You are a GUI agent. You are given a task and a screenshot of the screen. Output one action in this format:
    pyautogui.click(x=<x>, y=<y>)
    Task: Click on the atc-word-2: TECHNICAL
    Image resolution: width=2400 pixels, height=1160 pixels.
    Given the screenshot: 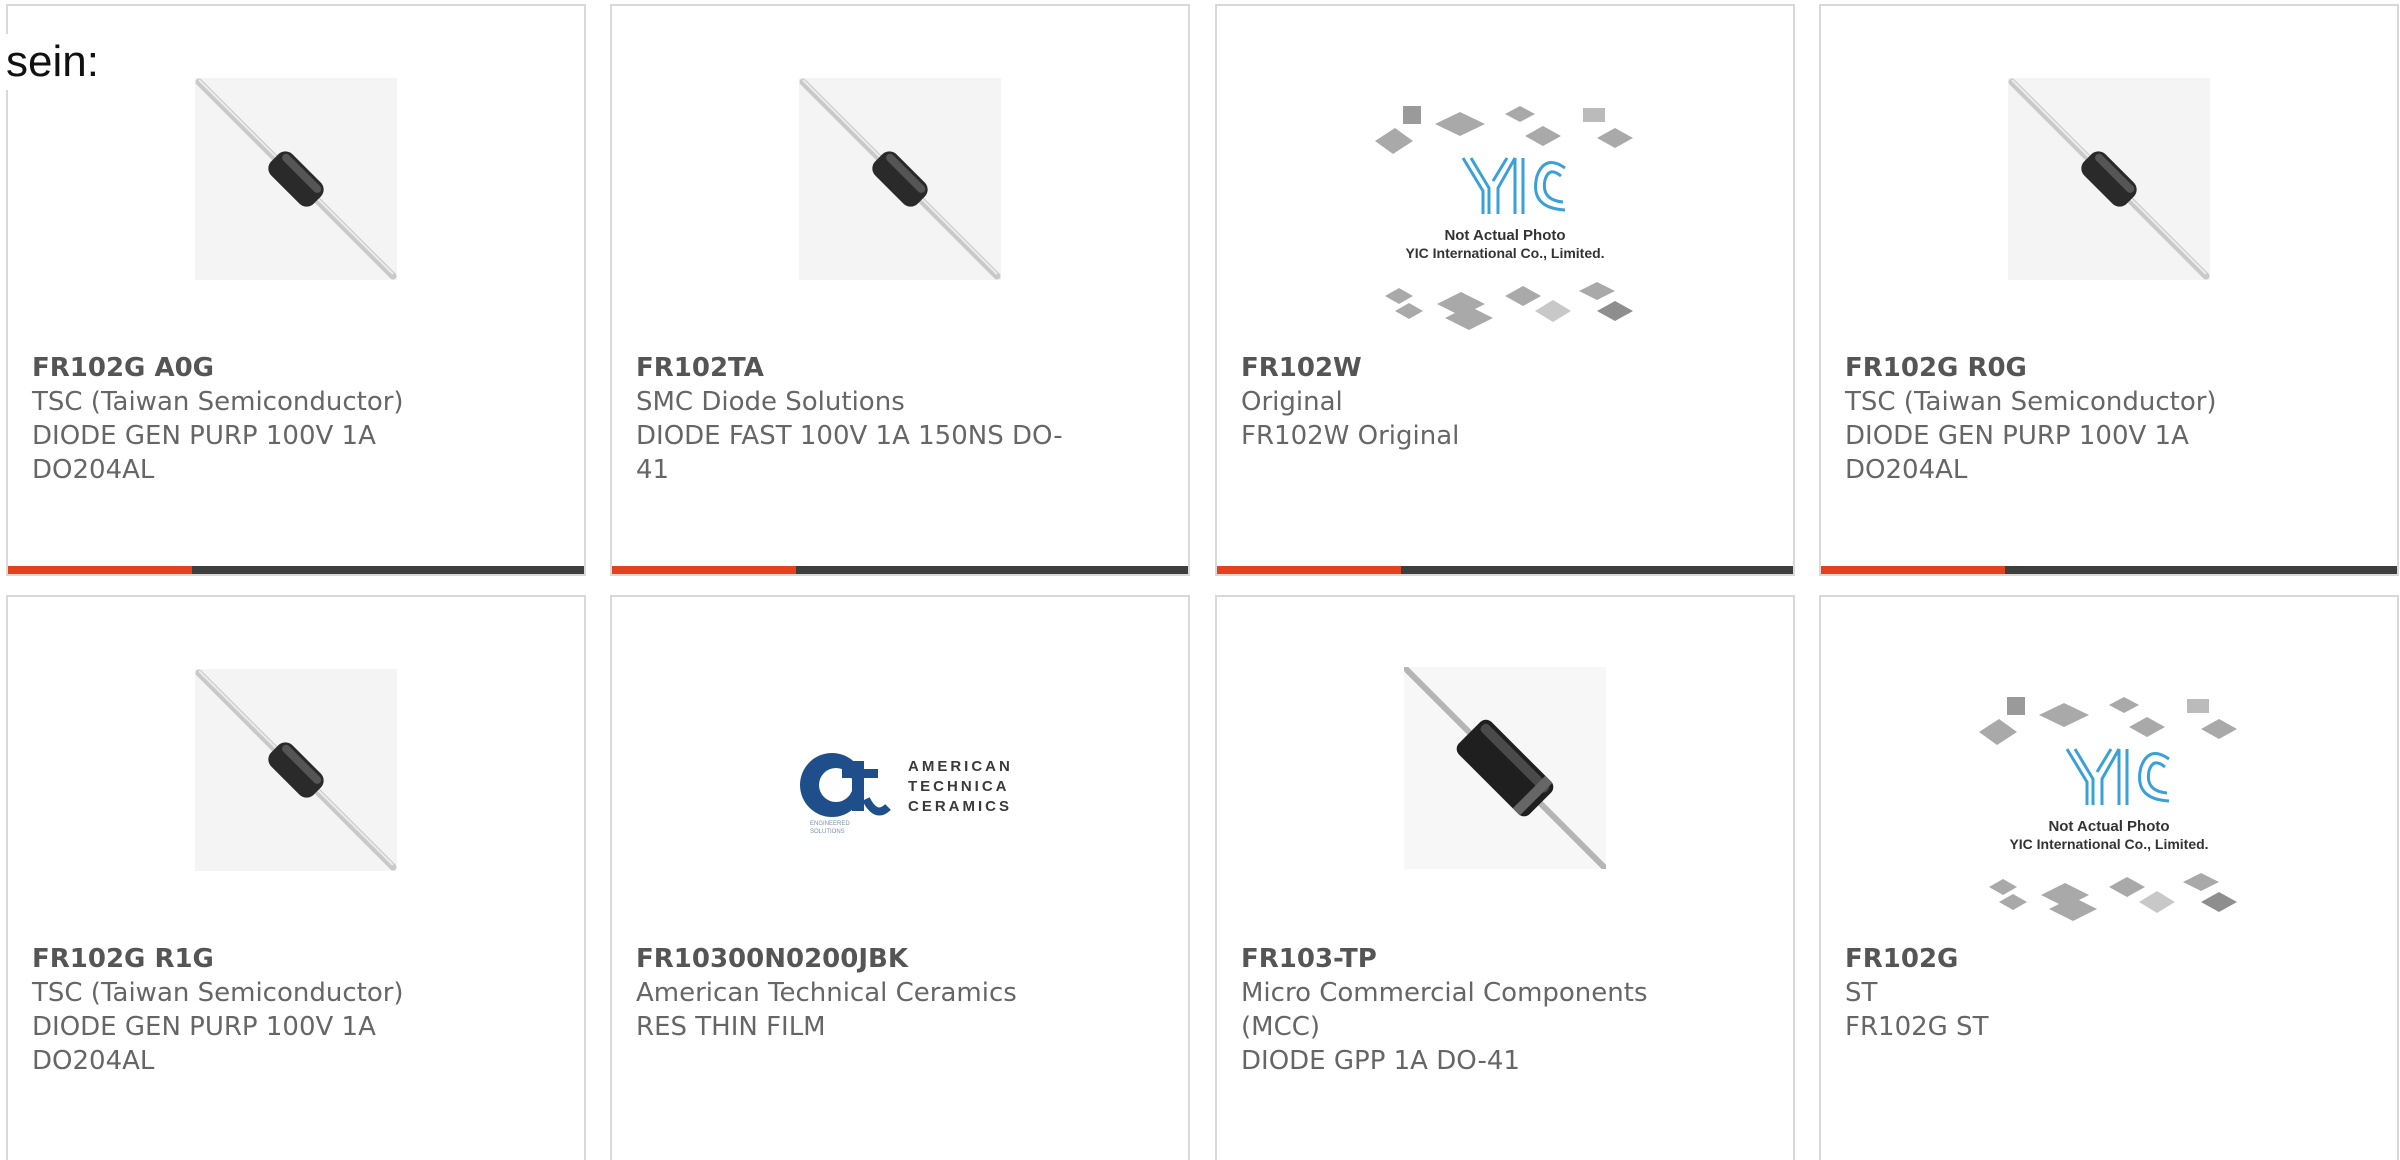 What is the action you would take?
    pyautogui.click(x=959, y=786)
    